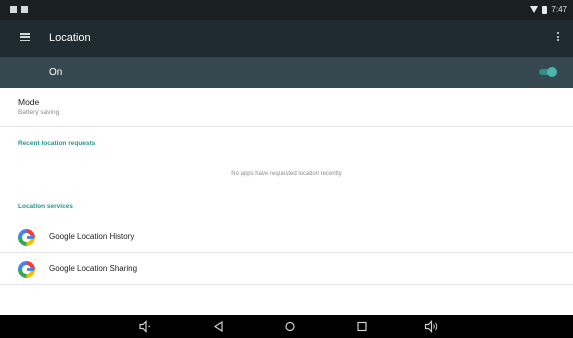  I want to click on service-label: Google Location Sharing, so click(93, 268).